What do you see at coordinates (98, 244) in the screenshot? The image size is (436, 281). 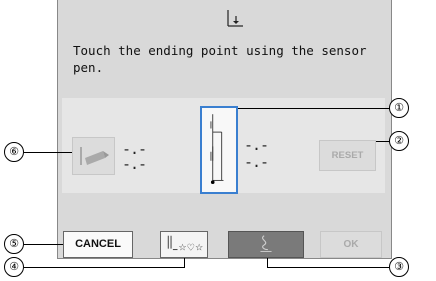 I see `cancel-button: CANCEL` at bounding box center [98, 244].